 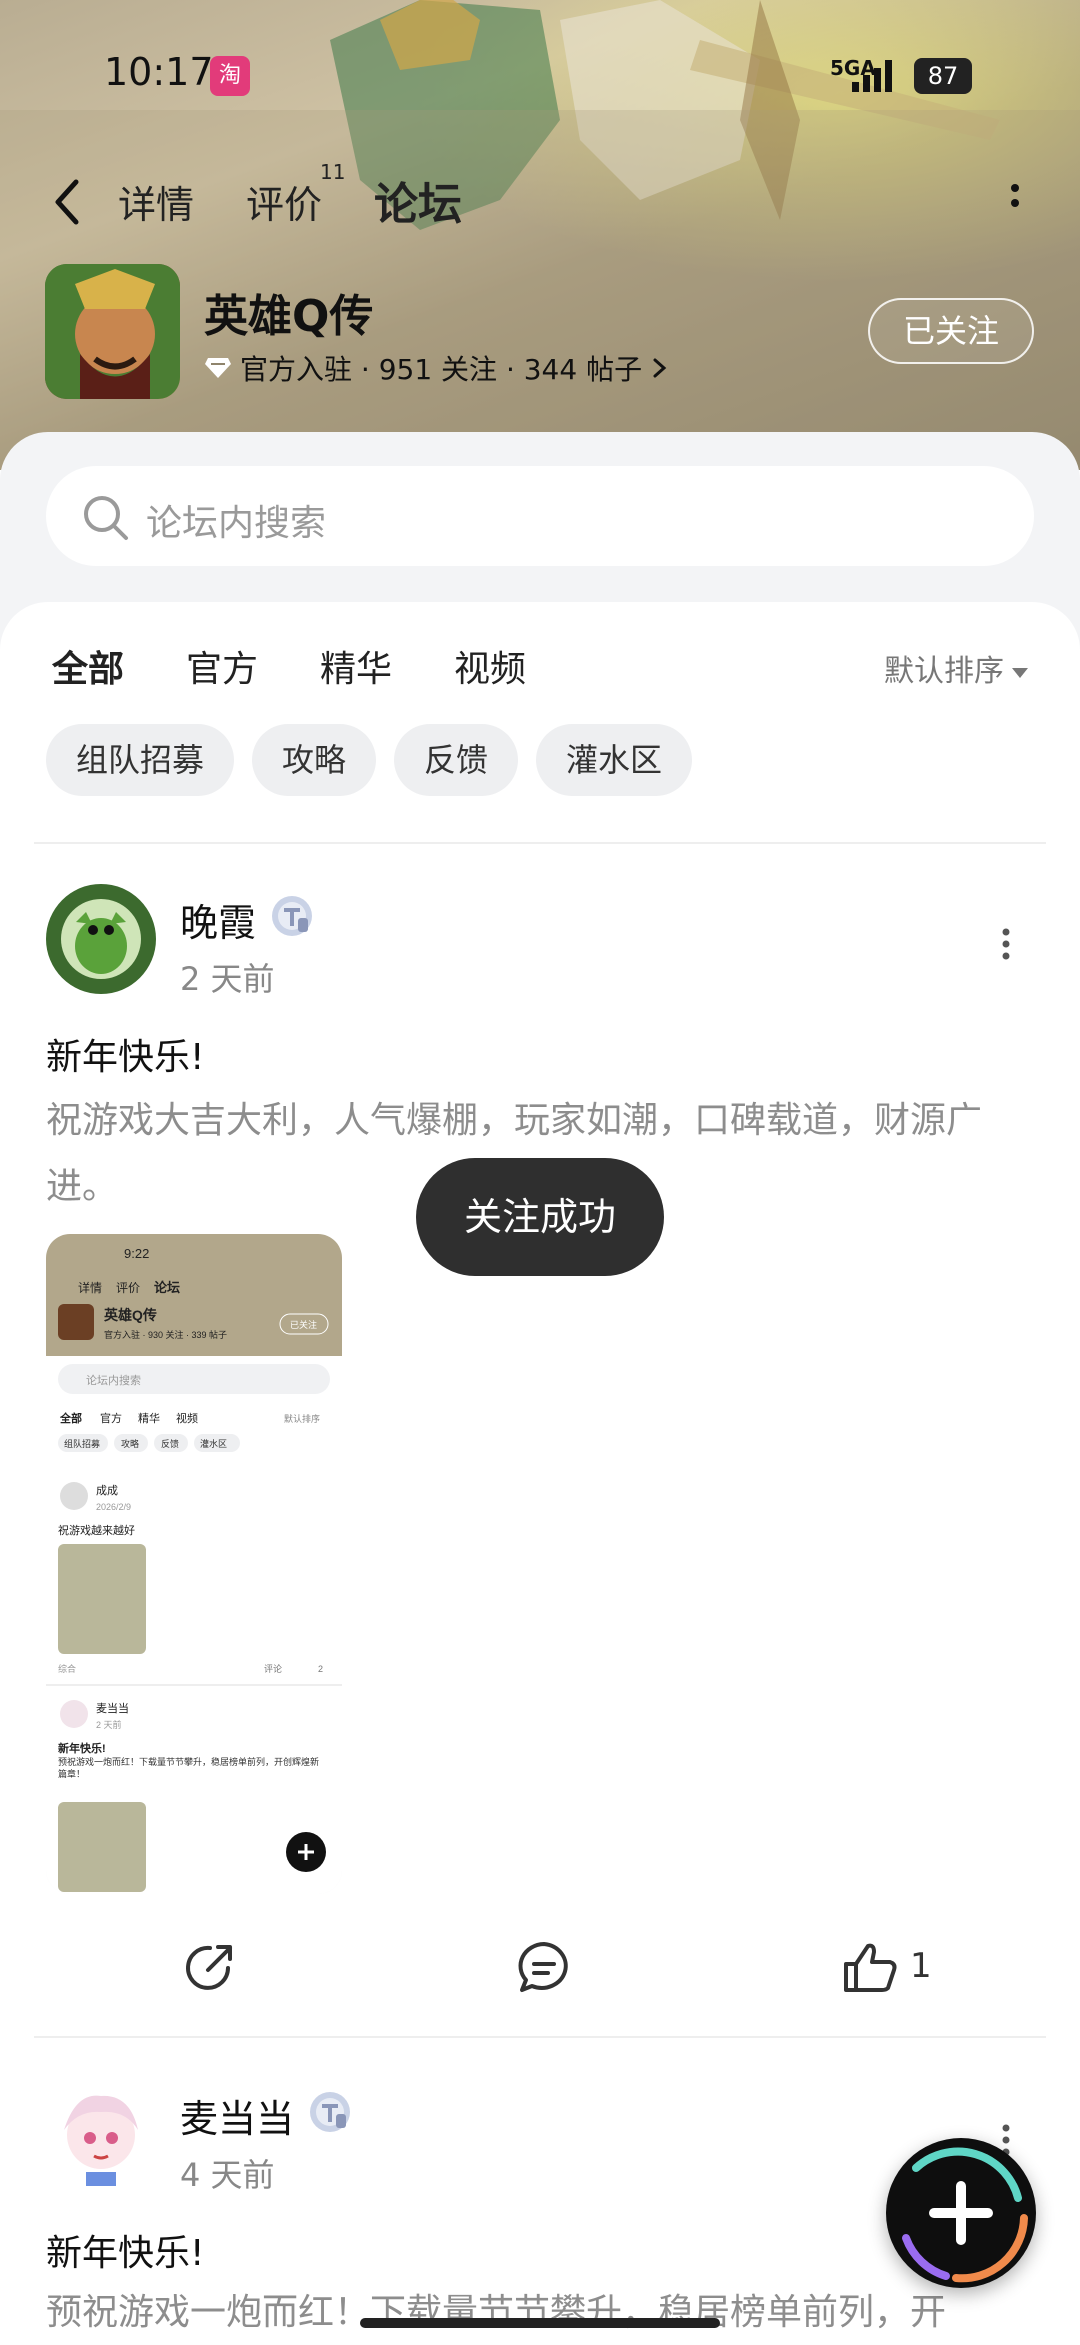 I want to click on thumb-filter-featured: 精华, so click(x=149, y=1418).